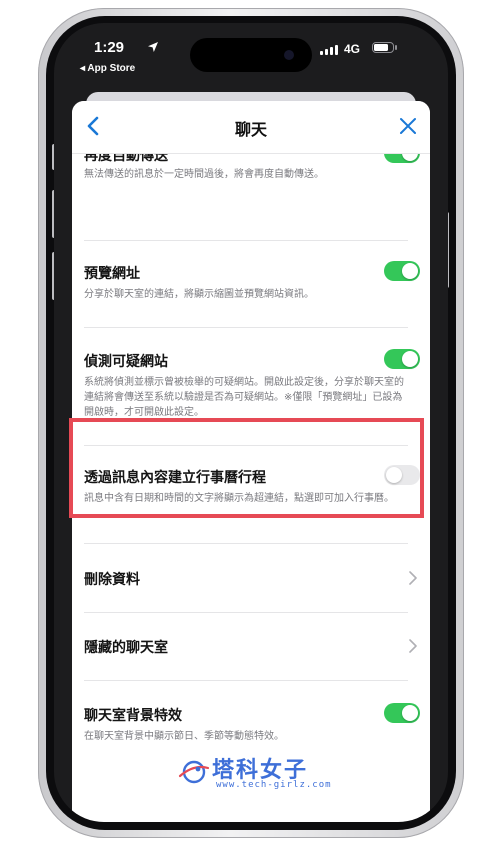 This screenshot has height=847, width=500. Describe the element at coordinates (252, 287) in the screenshot. I see `setting-row-preview-url: 預覽網址 分享於聊天室的連結，將顯示縮圖並預覽網站資訊。` at that location.